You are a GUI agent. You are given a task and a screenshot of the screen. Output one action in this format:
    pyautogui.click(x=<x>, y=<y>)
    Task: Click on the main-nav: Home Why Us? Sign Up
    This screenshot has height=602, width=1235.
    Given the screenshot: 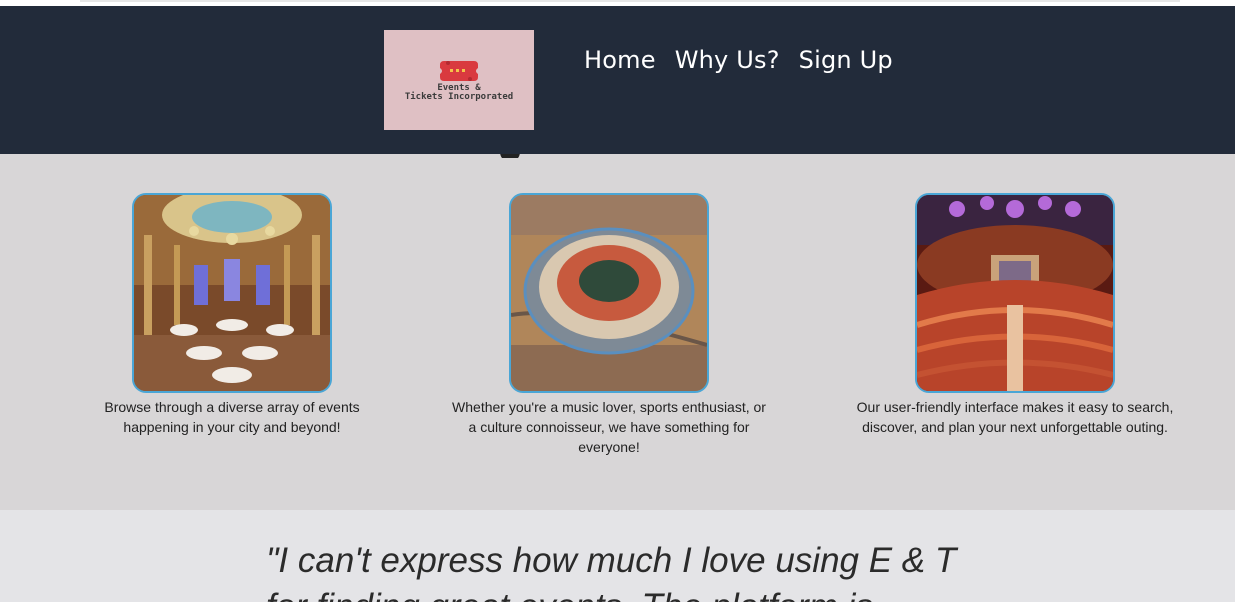 What is the action you would take?
    pyautogui.click(x=738, y=60)
    